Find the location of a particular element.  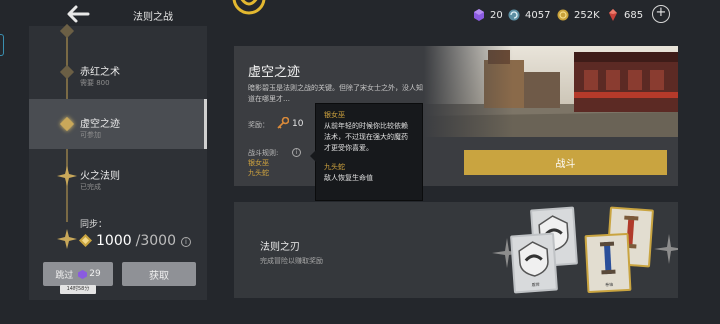

resource-value: 685 is located at coordinates (634, 15).